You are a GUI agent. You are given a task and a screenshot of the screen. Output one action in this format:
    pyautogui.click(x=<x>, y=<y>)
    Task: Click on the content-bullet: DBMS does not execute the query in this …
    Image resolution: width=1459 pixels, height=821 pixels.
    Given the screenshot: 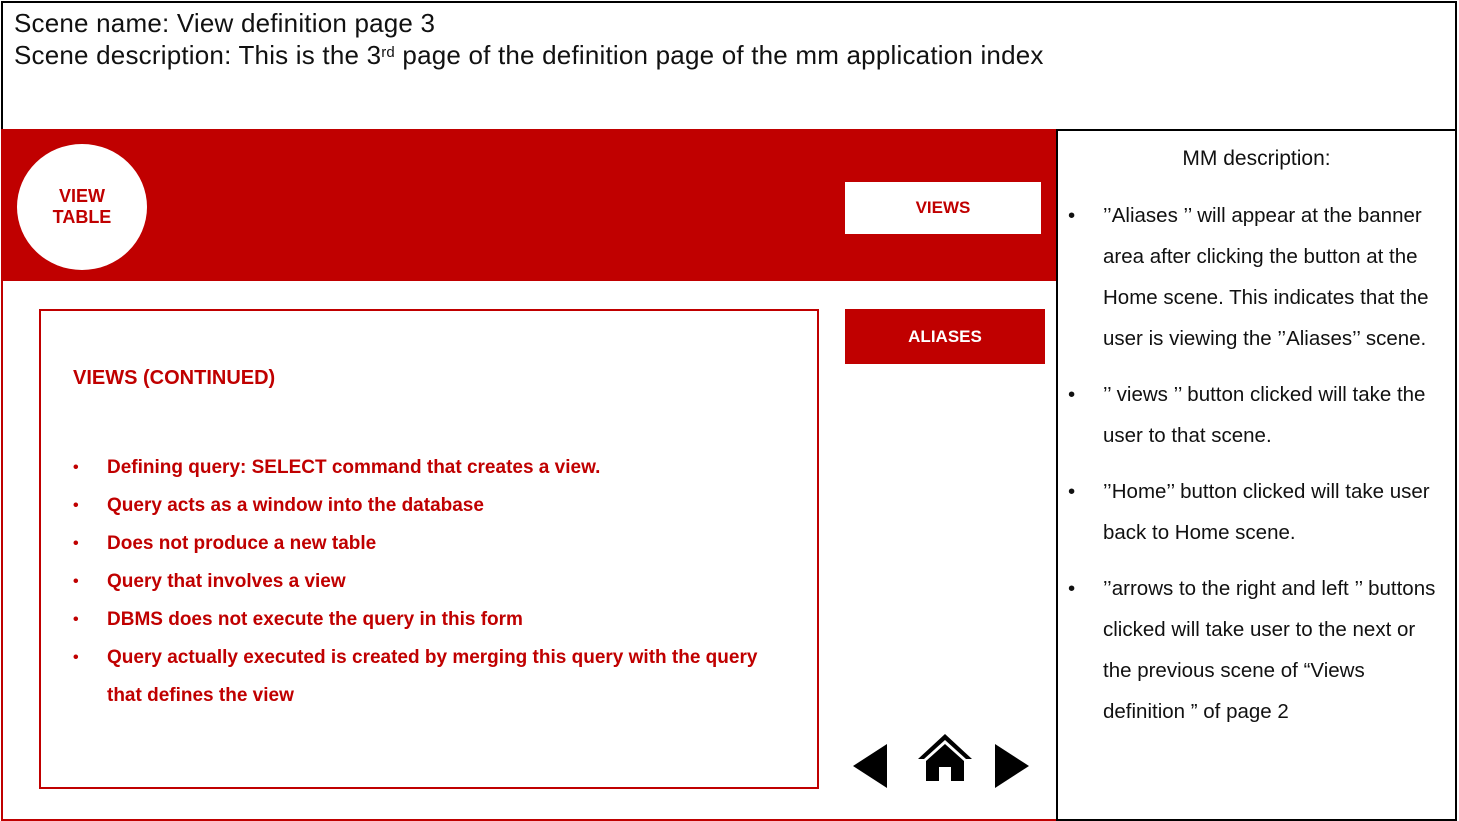 What is the action you would take?
    pyautogui.click(x=433, y=620)
    